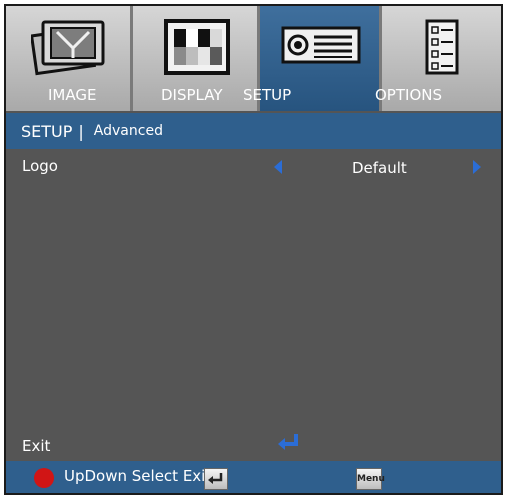  Describe the element at coordinates (288, 442) in the screenshot. I see `enter-icon` at that location.